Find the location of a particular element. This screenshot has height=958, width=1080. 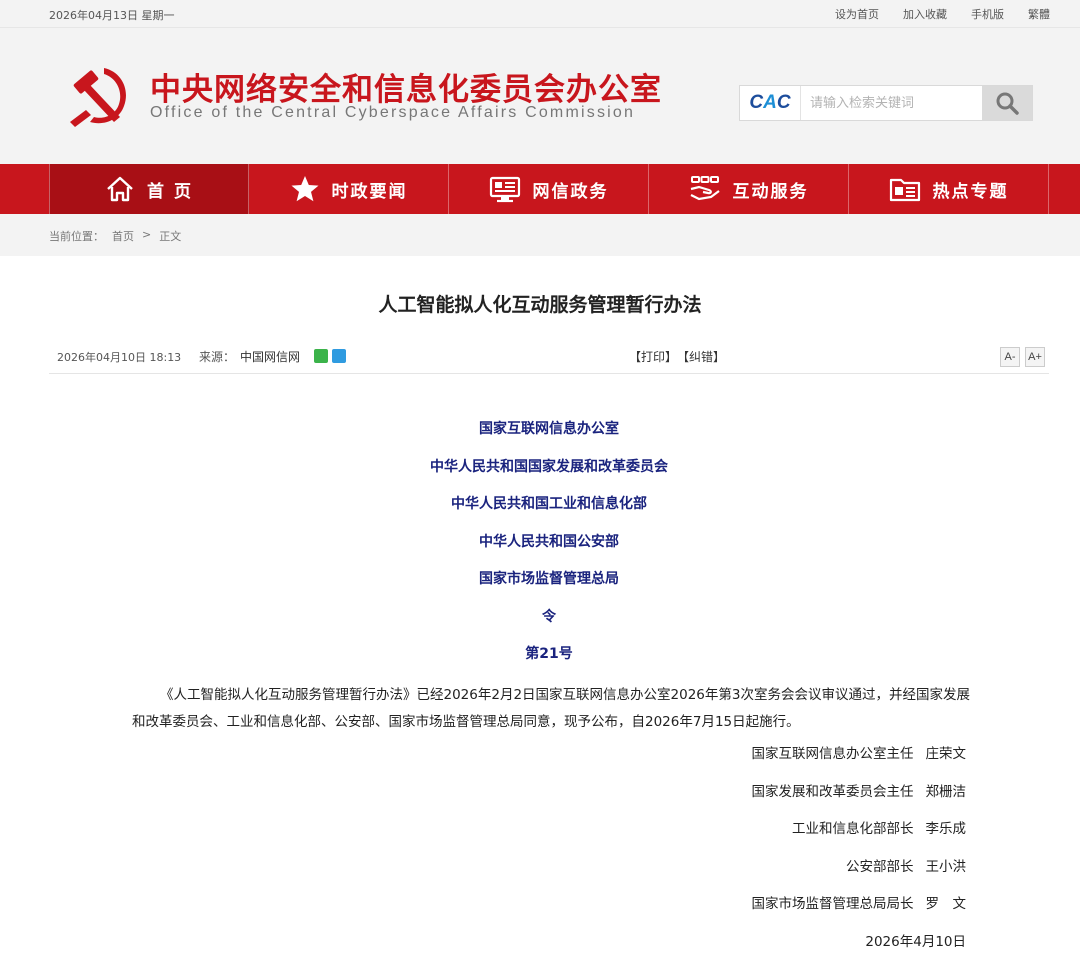

nav-item-hot-topics: 热点专题 is located at coordinates (949, 189).